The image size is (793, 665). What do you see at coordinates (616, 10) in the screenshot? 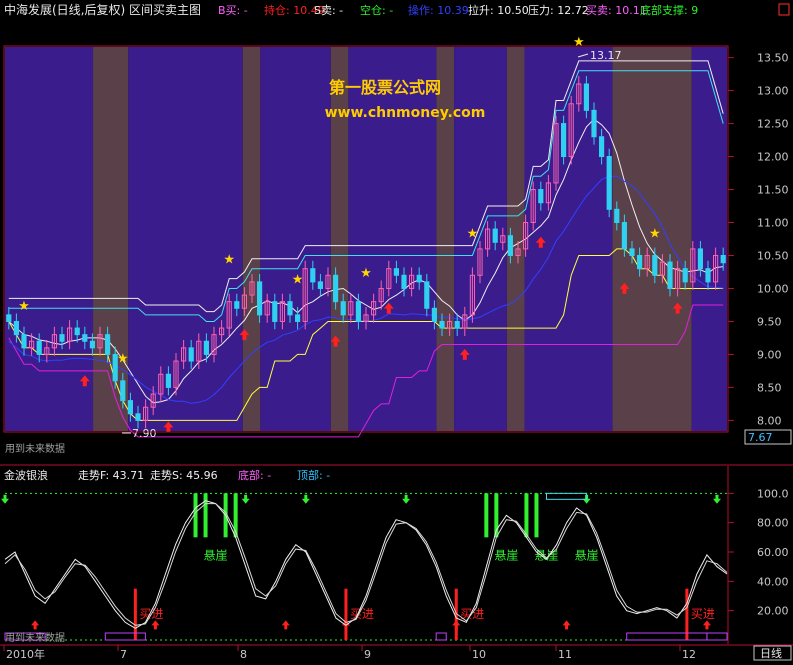
I see `header-item-7: 买卖: 10.11` at bounding box center [616, 10].